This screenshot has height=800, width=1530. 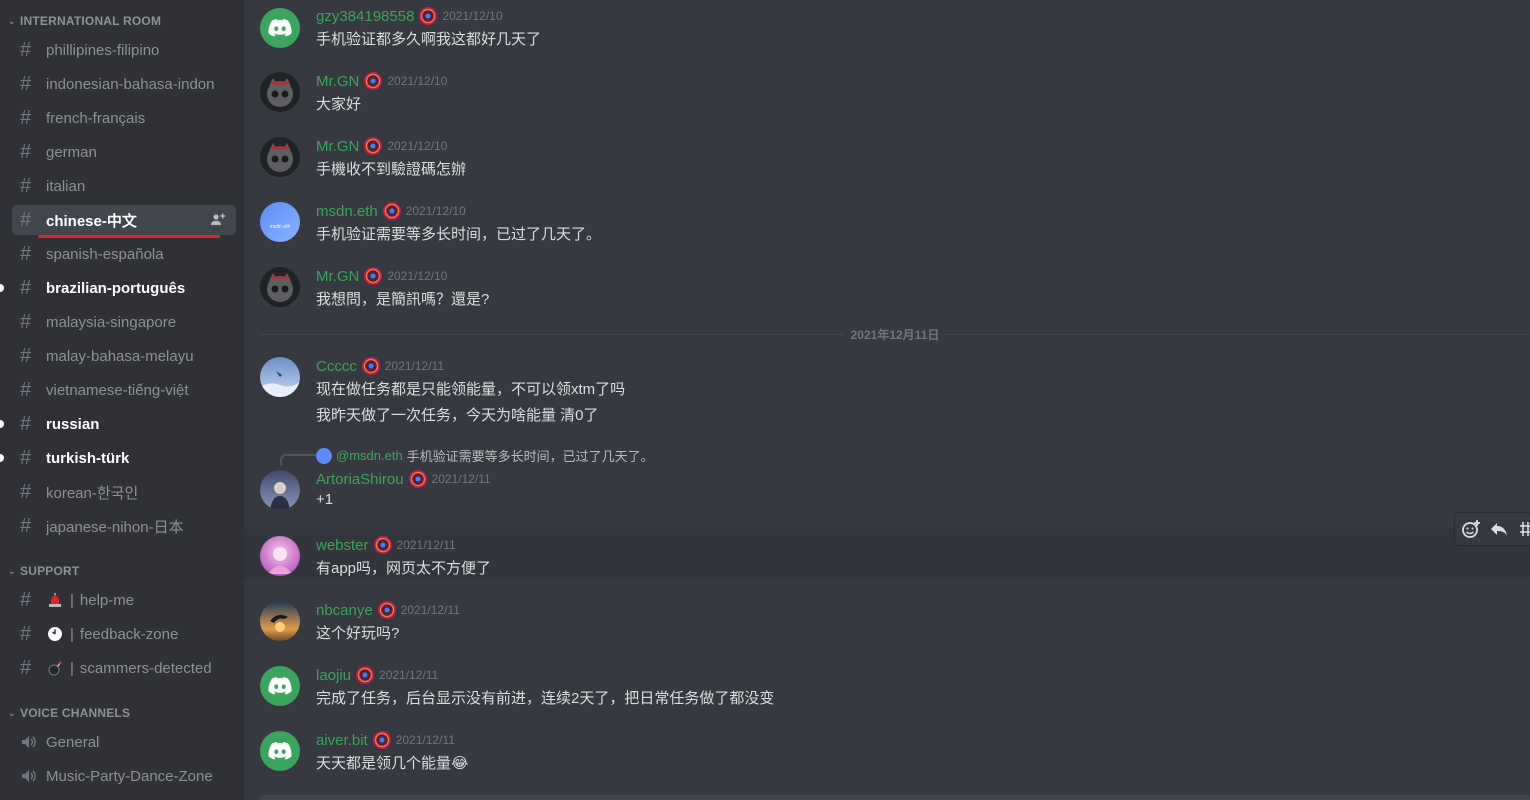 What do you see at coordinates (118, 424) in the screenshot?
I see `channel-russian: # russian` at bounding box center [118, 424].